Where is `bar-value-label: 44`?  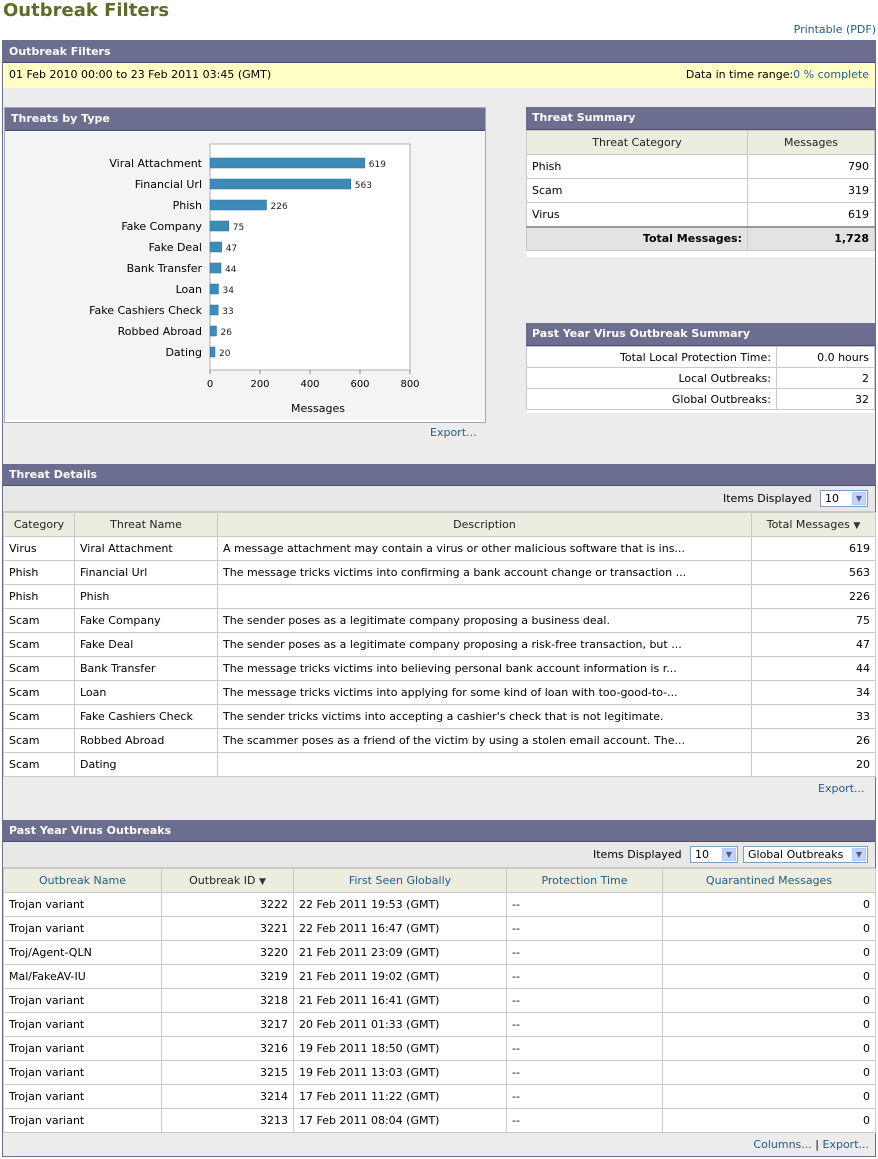 bar-value-label: 44 is located at coordinates (231, 270).